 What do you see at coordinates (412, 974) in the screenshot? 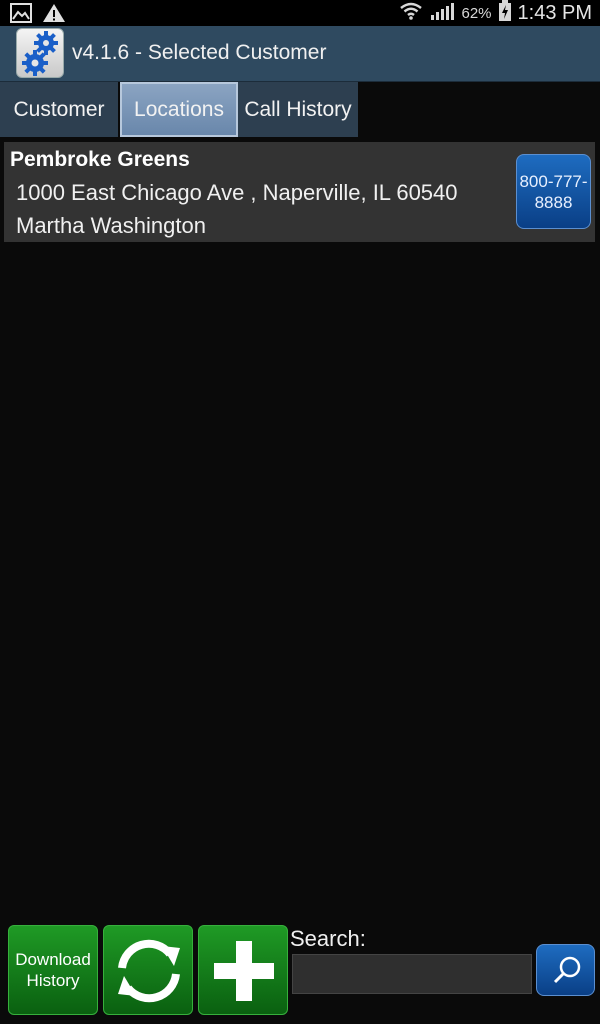
I see `search-input` at bounding box center [412, 974].